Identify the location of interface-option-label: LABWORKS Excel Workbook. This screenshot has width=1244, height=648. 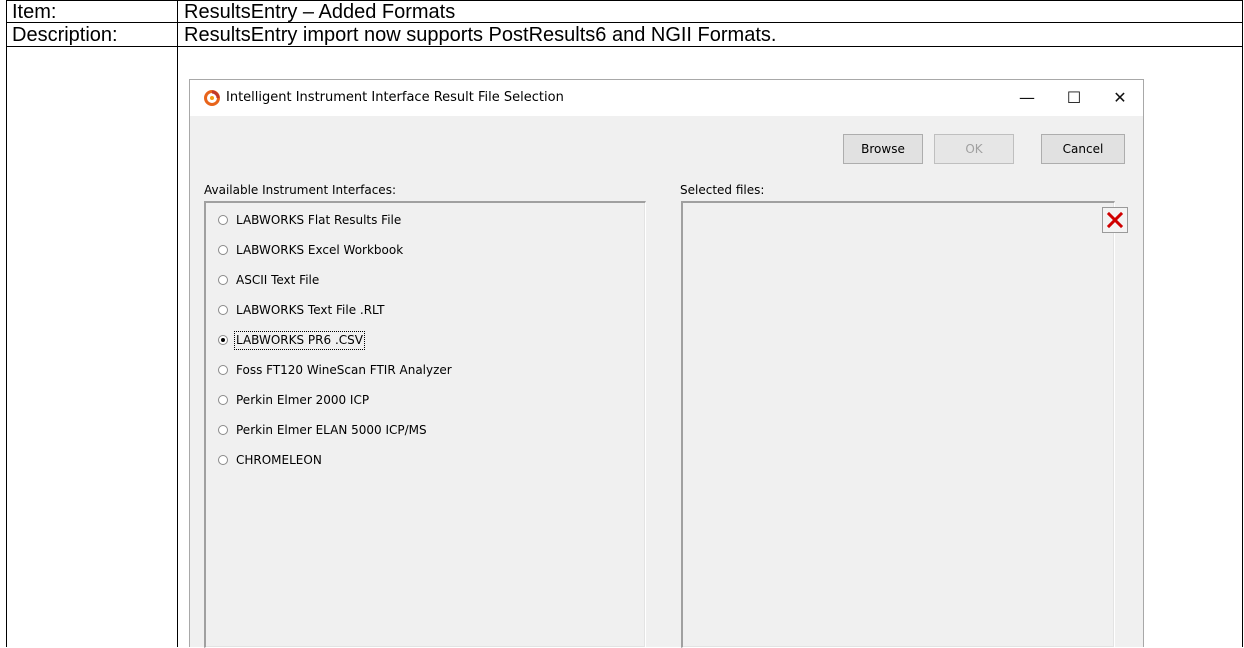
(320, 250).